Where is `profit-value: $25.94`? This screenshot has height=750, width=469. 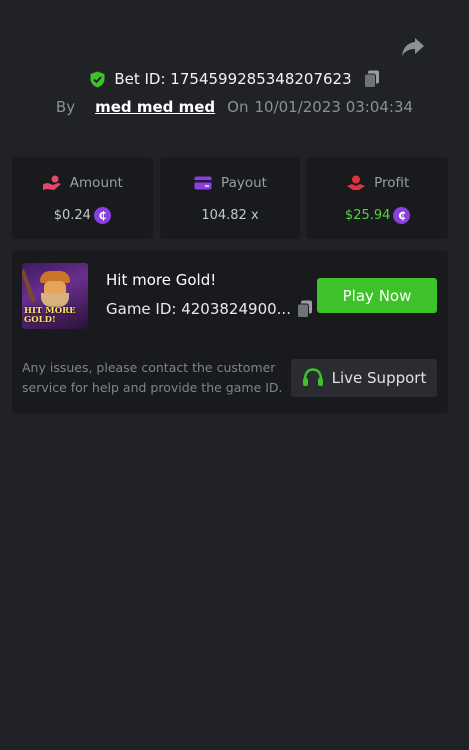
profit-value: $25.94 is located at coordinates (367, 215).